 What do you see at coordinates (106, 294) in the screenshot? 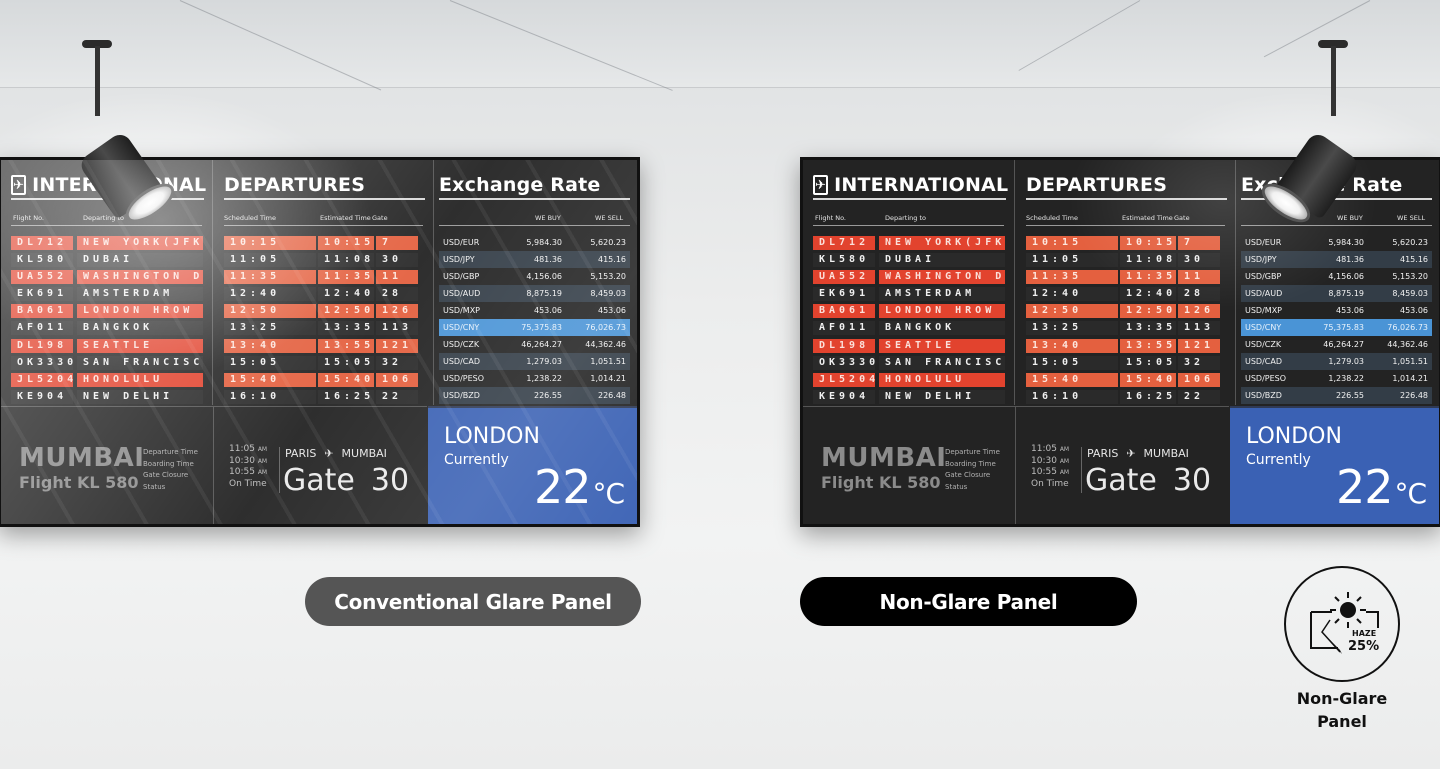
I see `flight-row: EK691 AMSTERDAM` at bounding box center [106, 294].